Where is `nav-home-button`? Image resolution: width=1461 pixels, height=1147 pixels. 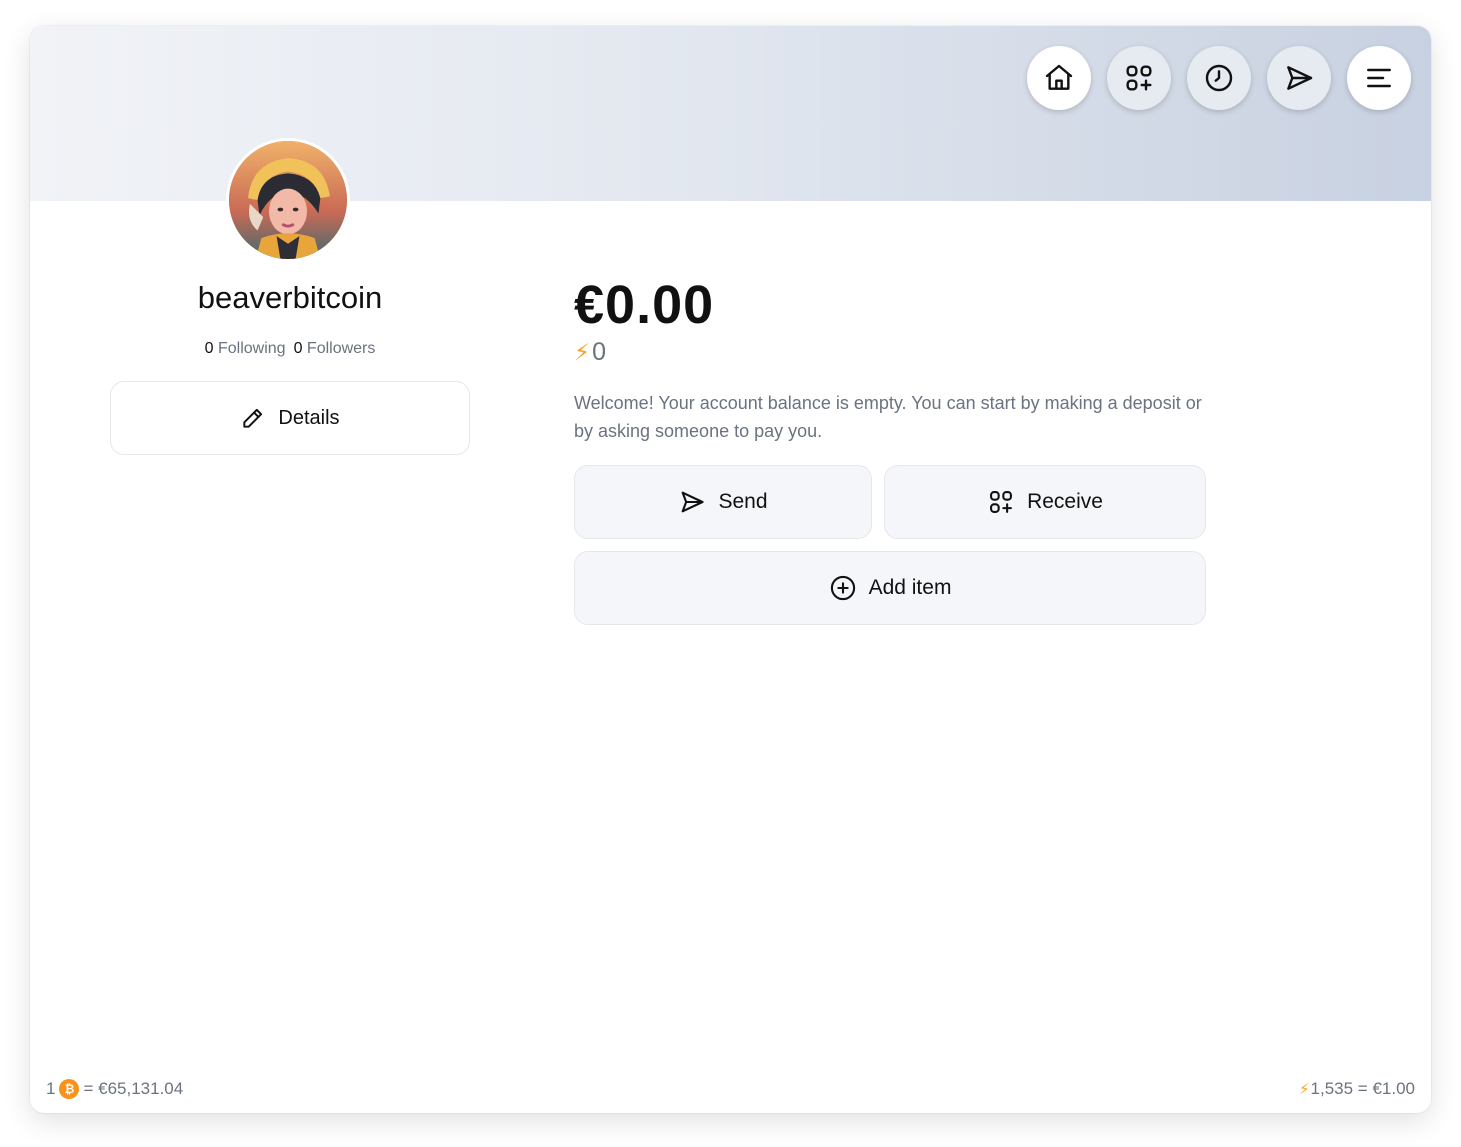 nav-home-button is located at coordinates (1059, 78).